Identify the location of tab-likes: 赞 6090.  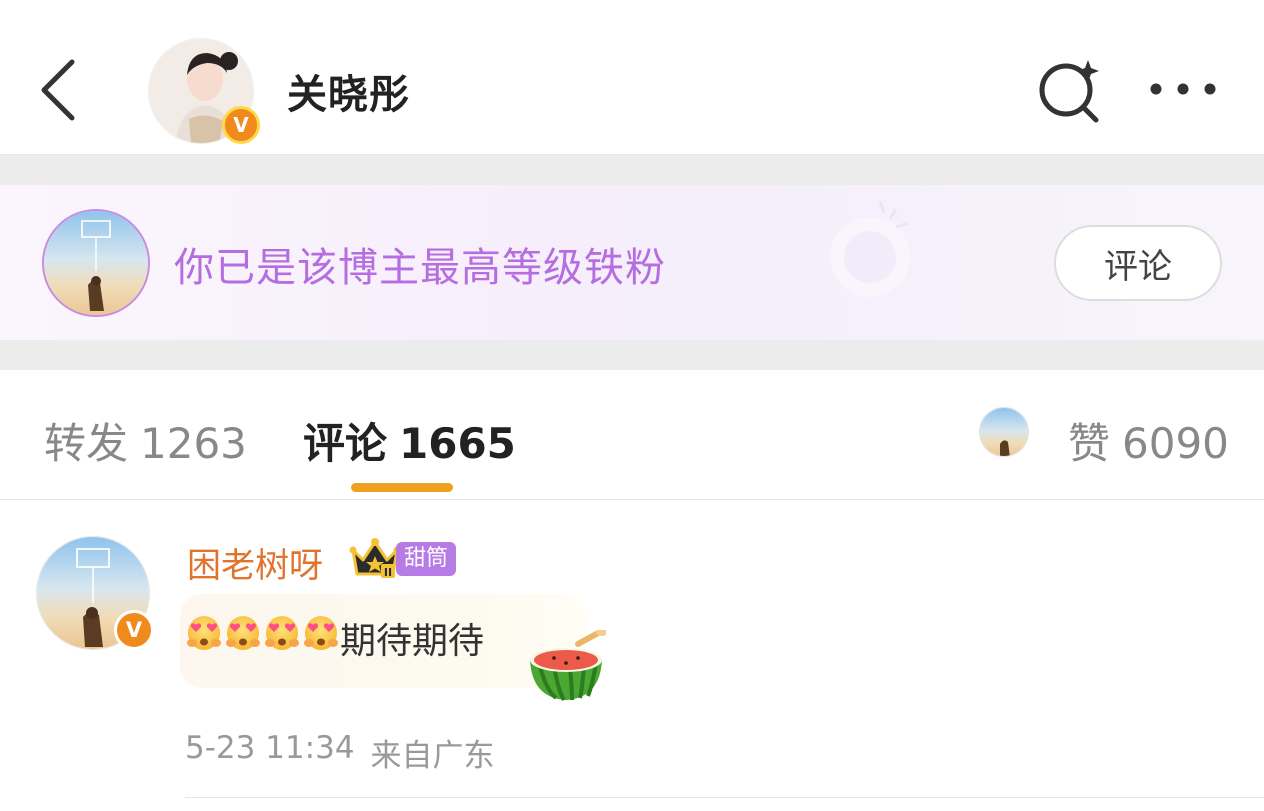
(1148, 440).